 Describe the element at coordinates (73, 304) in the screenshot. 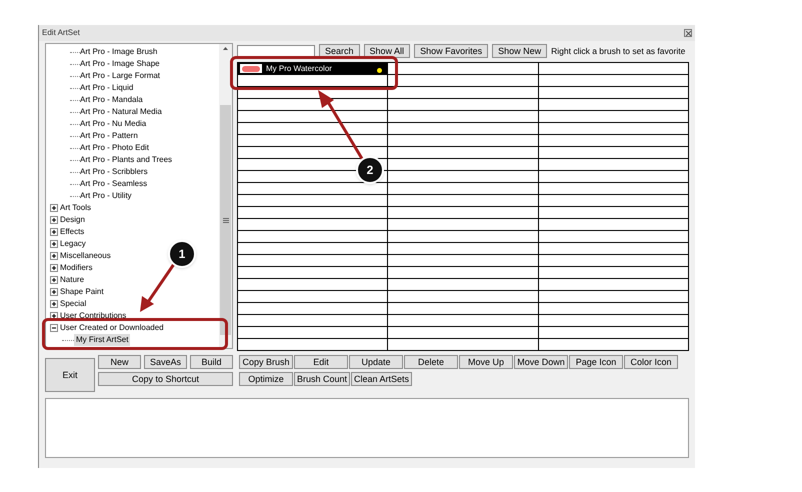

I see `tree-item: Special` at that location.